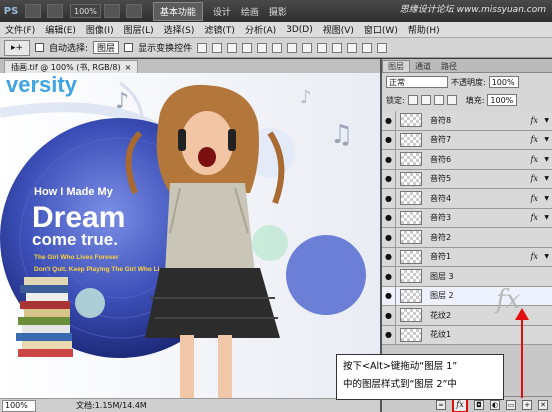  What do you see at coordinates (468, 82) in the screenshot?
I see `opacity-label: 不透明度:` at bounding box center [468, 82].